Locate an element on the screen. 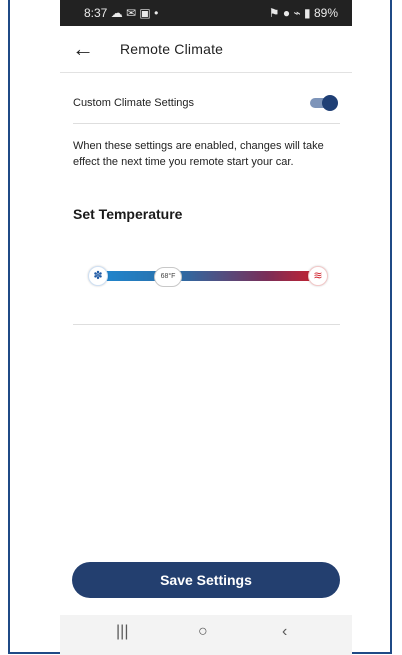 The image size is (402, 655). custom-climate-toggle is located at coordinates (324, 103).